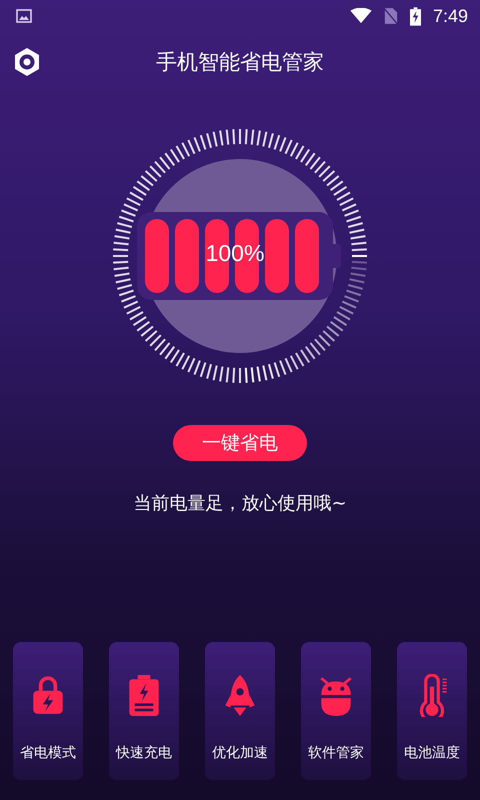 This screenshot has height=800, width=480. What do you see at coordinates (144, 711) in the screenshot?
I see `tool-card: 快速充电` at bounding box center [144, 711].